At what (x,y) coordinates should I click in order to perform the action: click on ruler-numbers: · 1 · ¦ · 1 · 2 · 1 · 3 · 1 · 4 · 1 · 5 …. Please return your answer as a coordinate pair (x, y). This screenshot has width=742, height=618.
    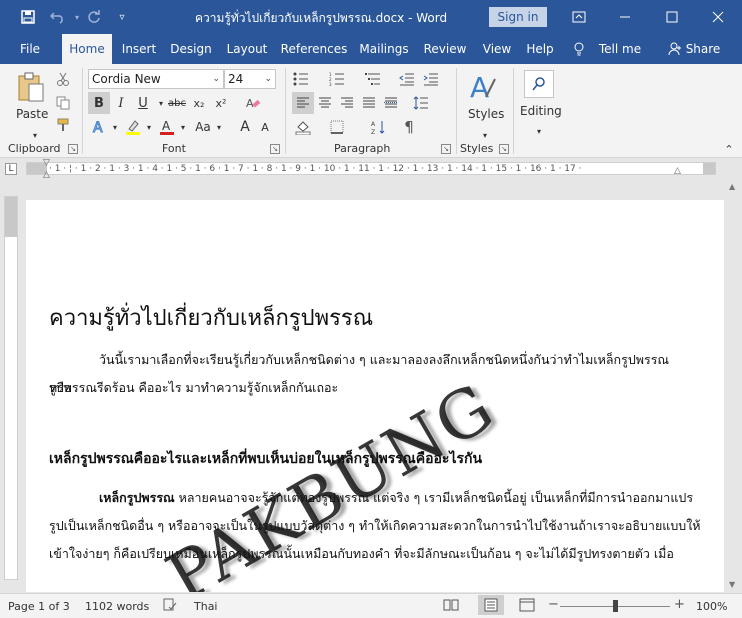
    Looking at the image, I should click on (315, 169).